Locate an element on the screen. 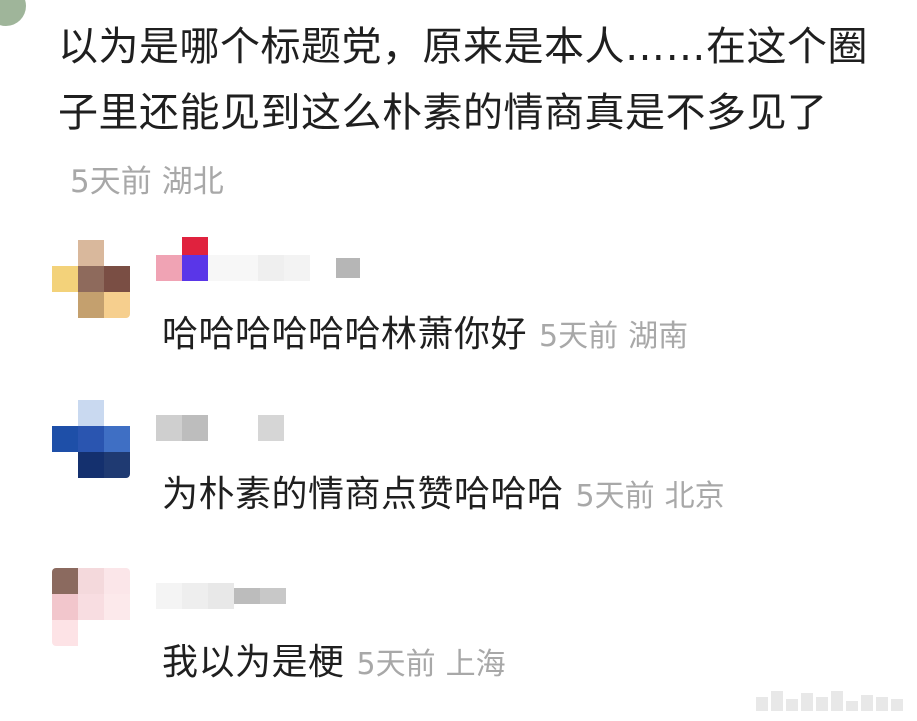 The image size is (917, 721). reply-text: 哈哈哈哈哈哈林萧你好 is located at coordinates (345, 334).